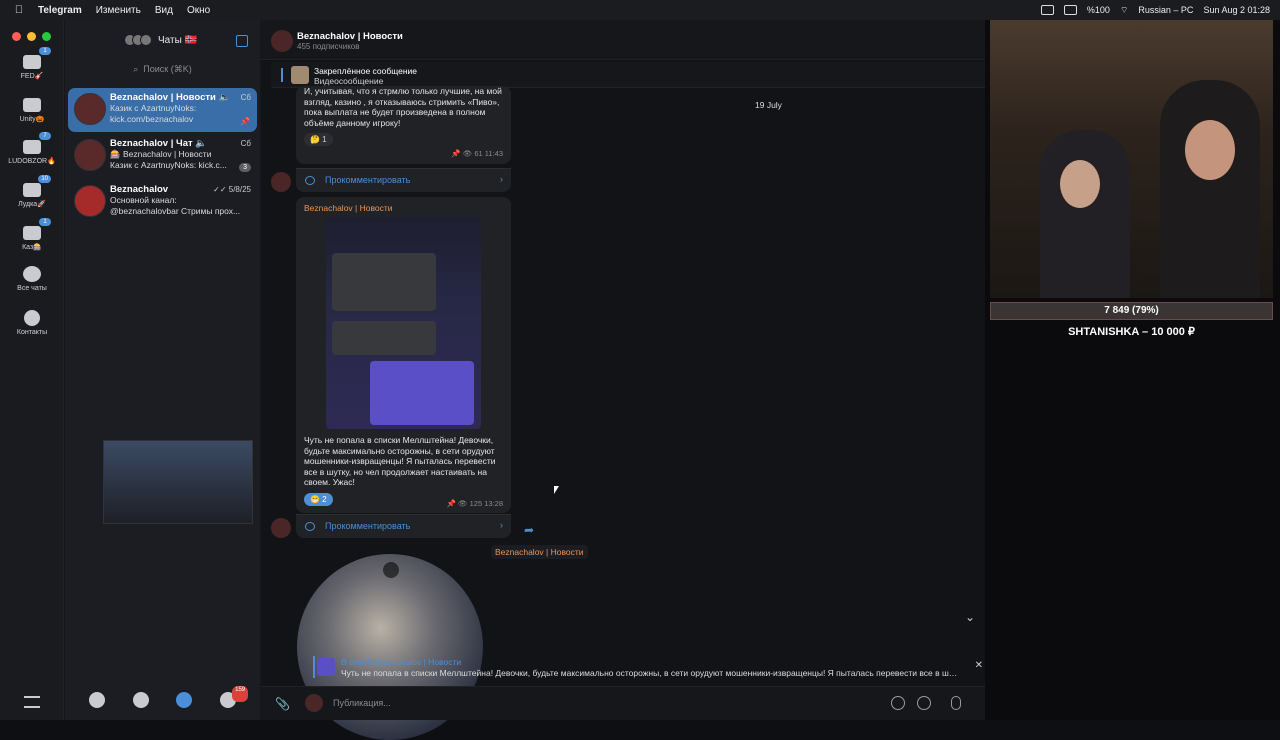 The width and height of the screenshot is (1280, 740). Describe the element at coordinates (32, 234) in the screenshot. I see `folder-kaz: 1 Каз🎰` at that location.